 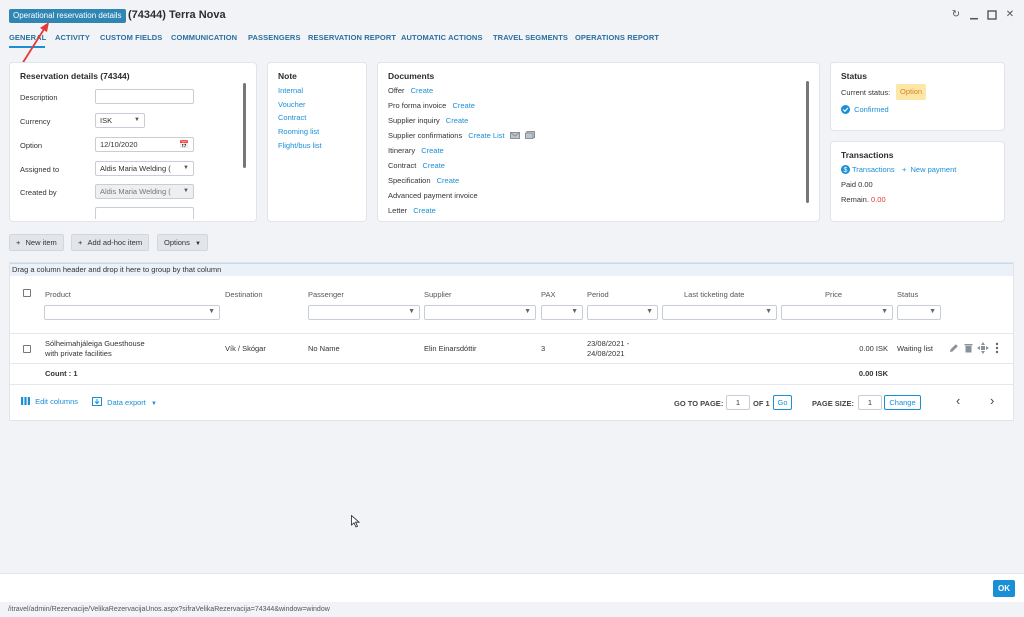 What do you see at coordinates (75, 76) in the screenshot?
I see `reservation-details-heading: Reservation details (74344)` at bounding box center [75, 76].